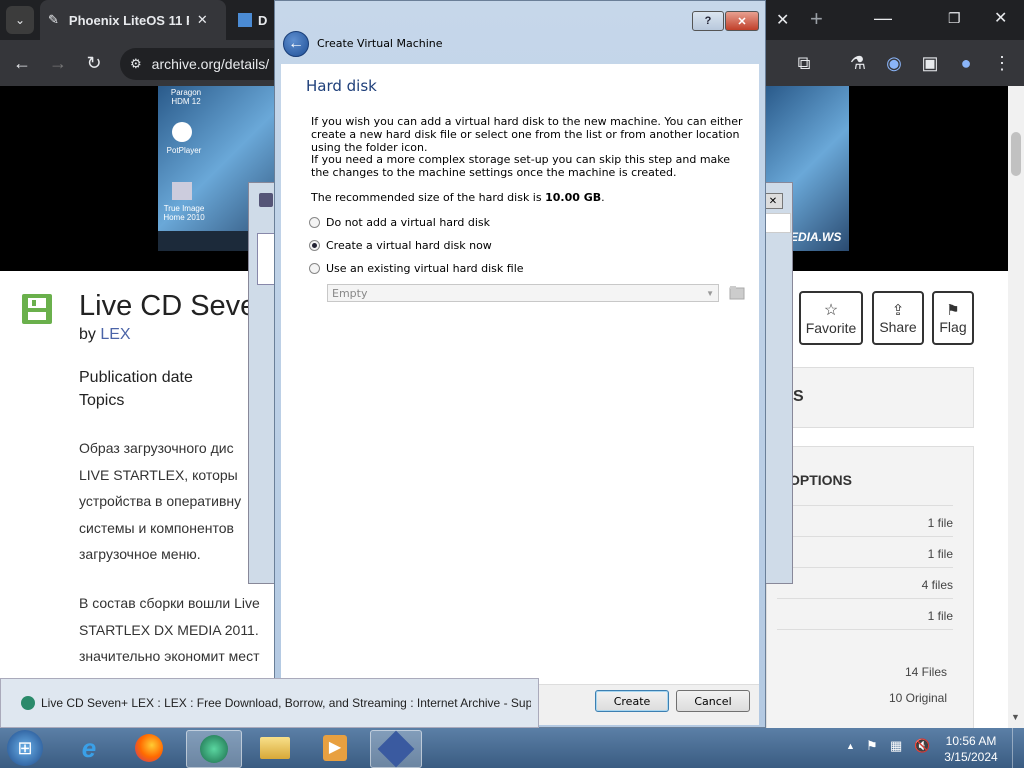  I want to click on radio-circle-selected, so click(314, 245).